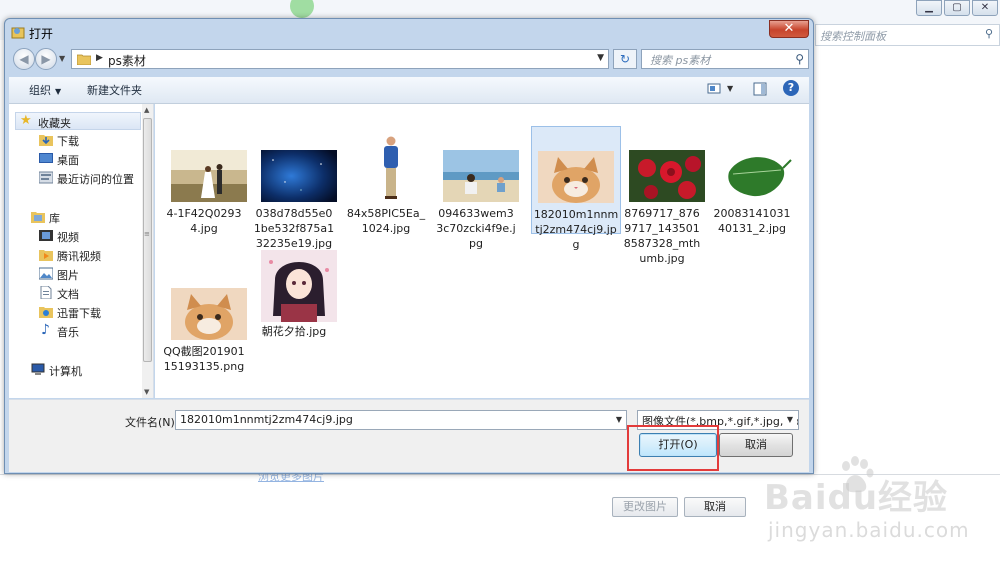  I want to click on dialog-titlebar: 打开 ✕, so click(409, 32).